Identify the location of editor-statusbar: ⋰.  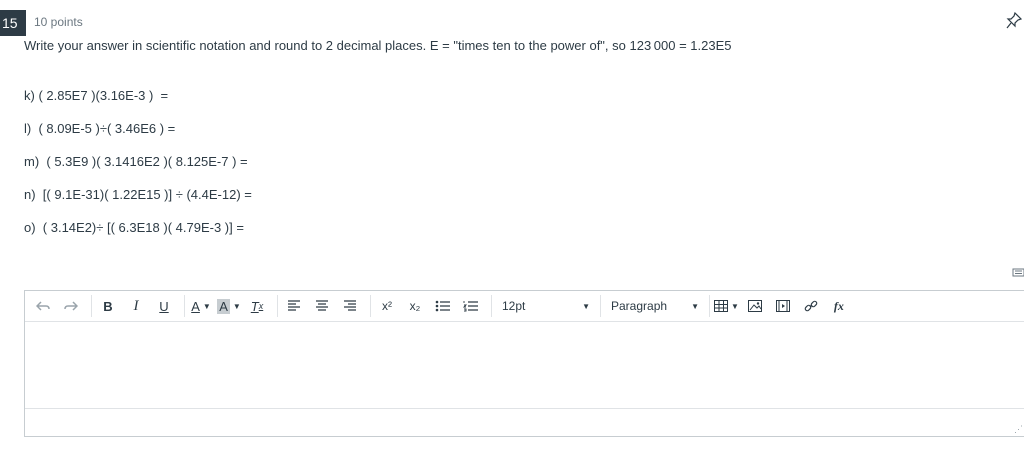
(524, 423).